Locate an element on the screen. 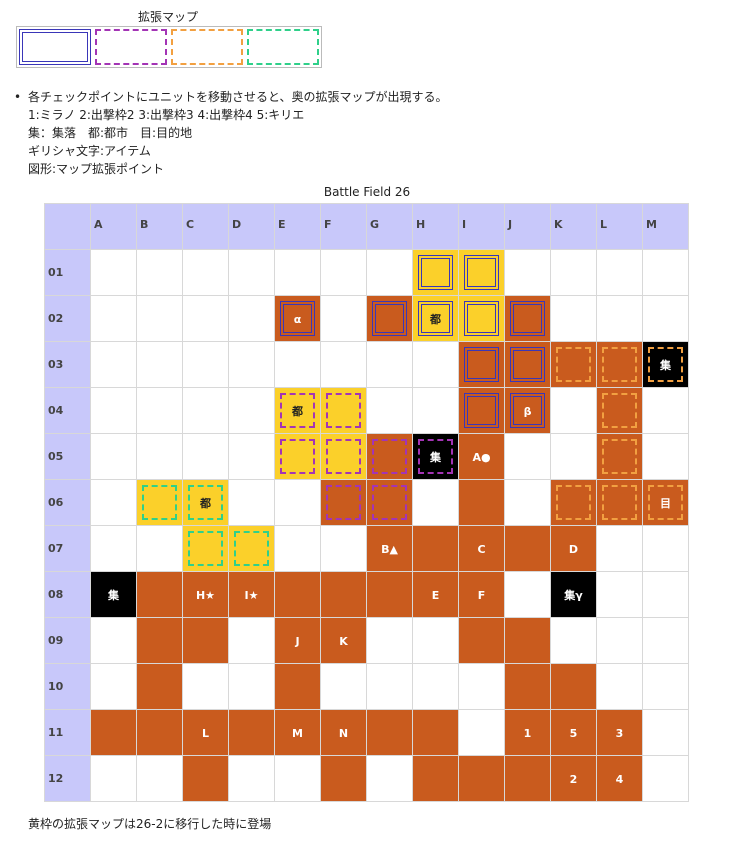 This screenshot has width=734, height=842. map-cell-j06 is located at coordinates (527, 502).